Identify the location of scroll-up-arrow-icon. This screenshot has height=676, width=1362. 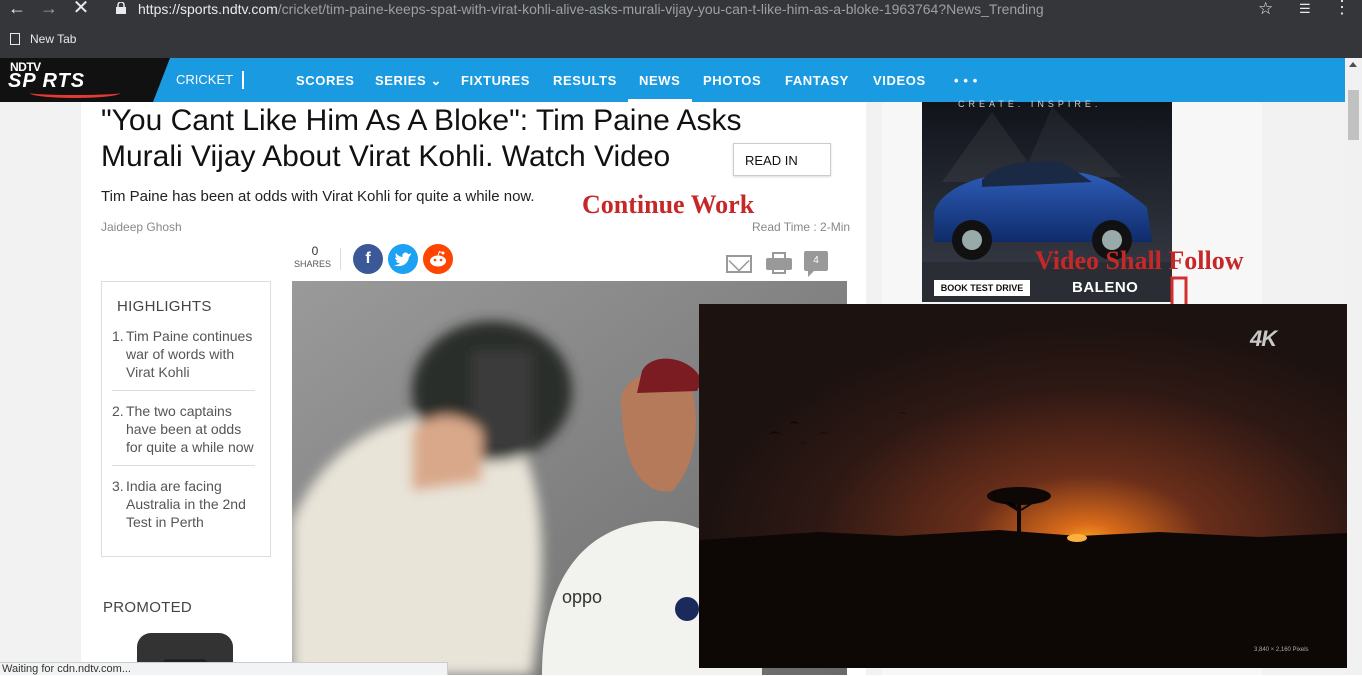
(1353, 64).